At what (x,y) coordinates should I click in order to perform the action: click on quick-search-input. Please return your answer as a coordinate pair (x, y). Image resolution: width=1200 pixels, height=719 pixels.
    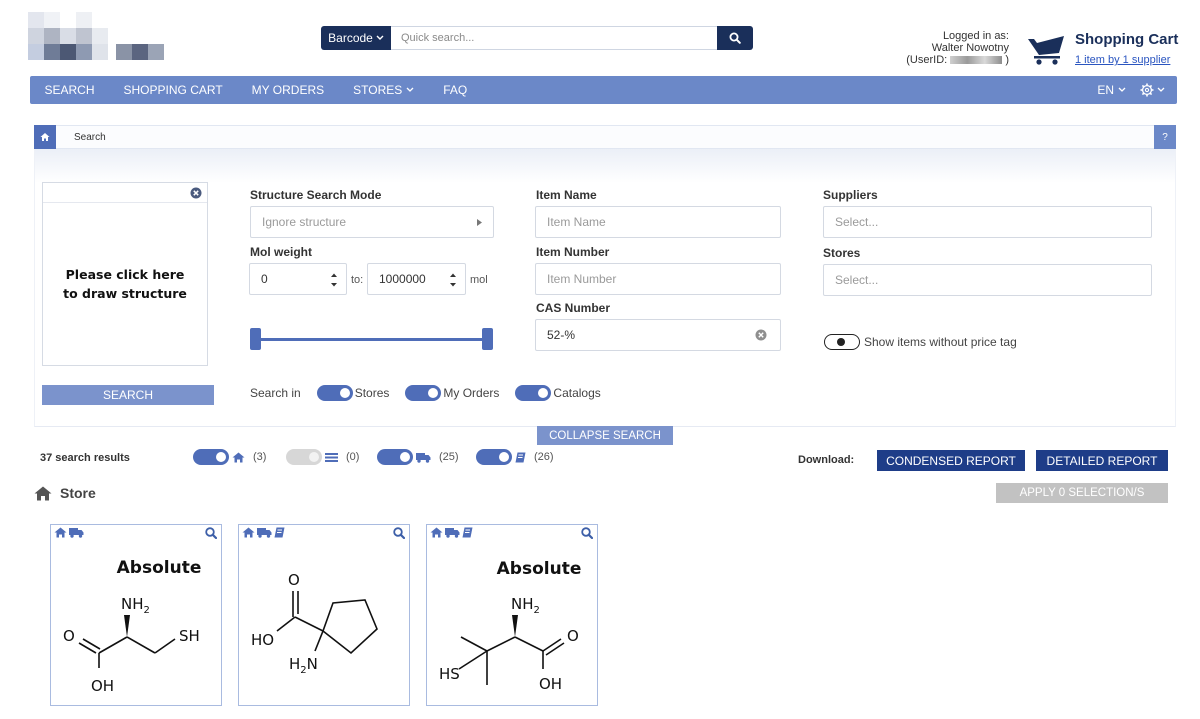
    Looking at the image, I should click on (554, 38).